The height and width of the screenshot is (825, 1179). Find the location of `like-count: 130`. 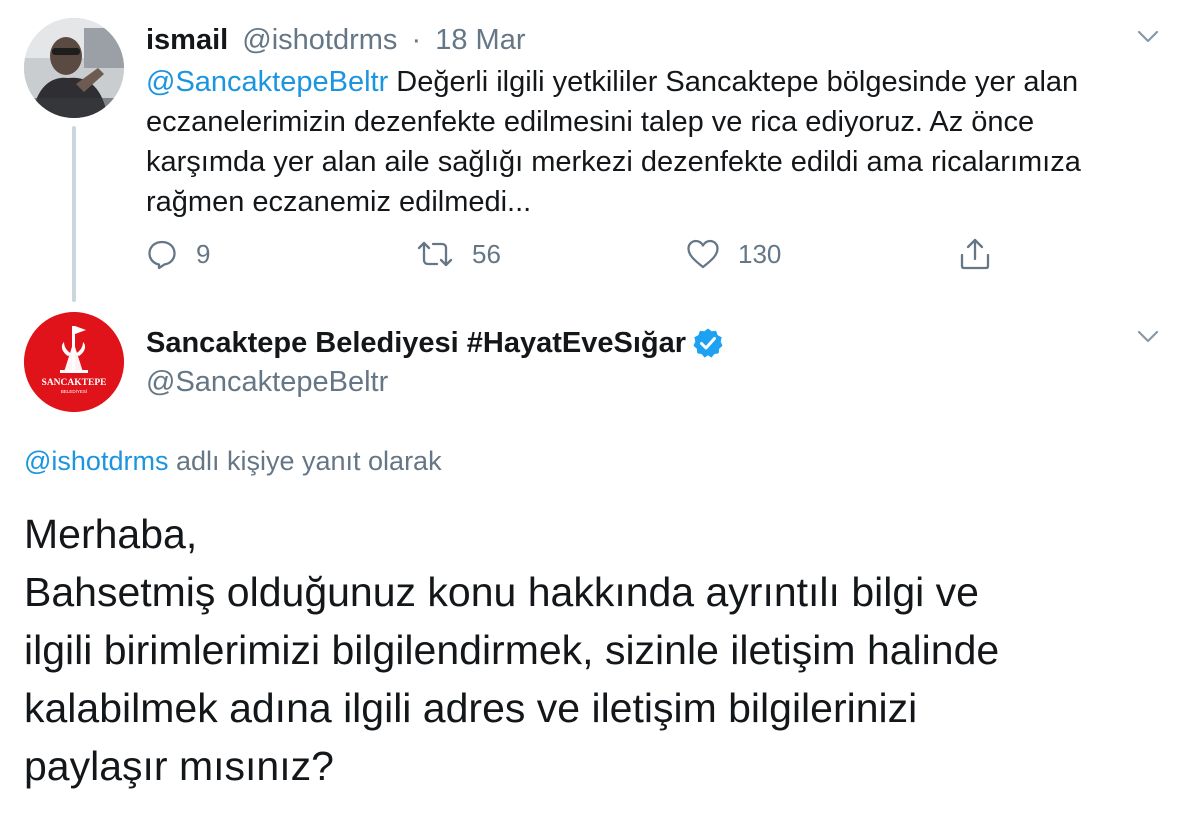

like-count: 130 is located at coordinates (760, 253).